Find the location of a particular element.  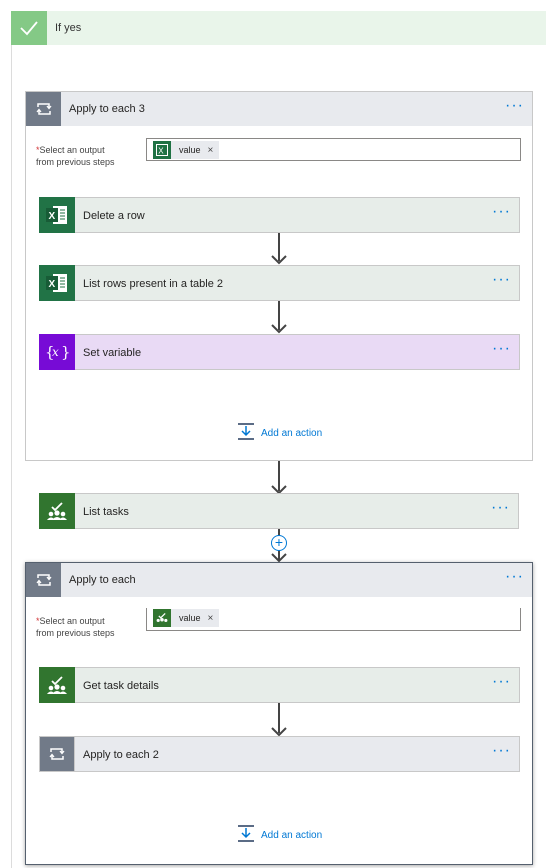

action-title: Delete a row is located at coordinates (114, 216).